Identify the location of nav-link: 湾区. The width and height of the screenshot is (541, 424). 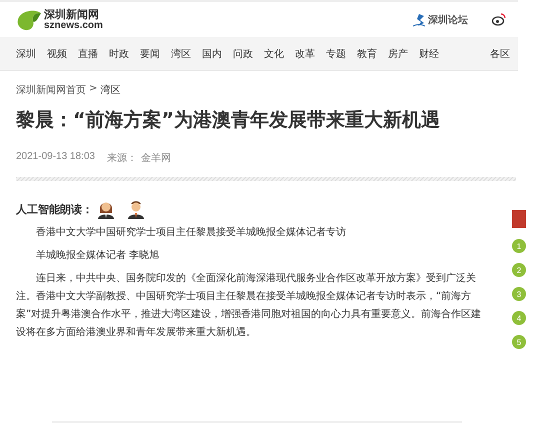
(181, 53).